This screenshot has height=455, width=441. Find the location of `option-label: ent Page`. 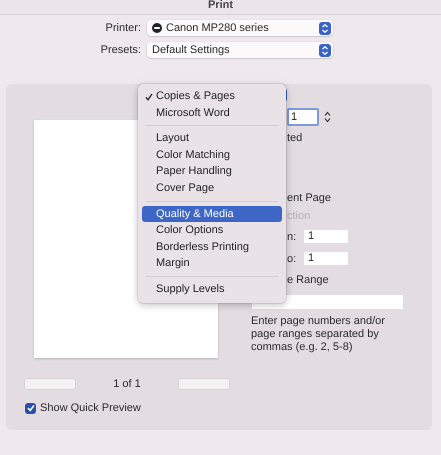

option-label: ent Page is located at coordinates (309, 198).